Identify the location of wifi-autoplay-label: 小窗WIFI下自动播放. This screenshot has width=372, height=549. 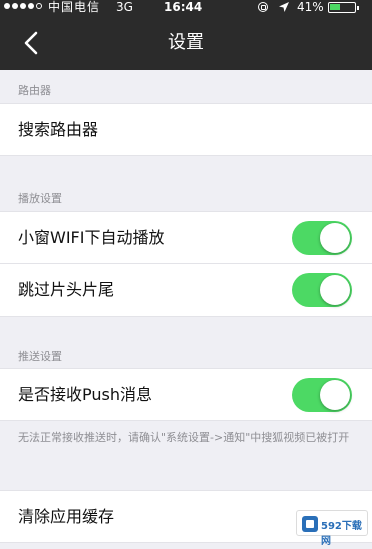
(91, 237).